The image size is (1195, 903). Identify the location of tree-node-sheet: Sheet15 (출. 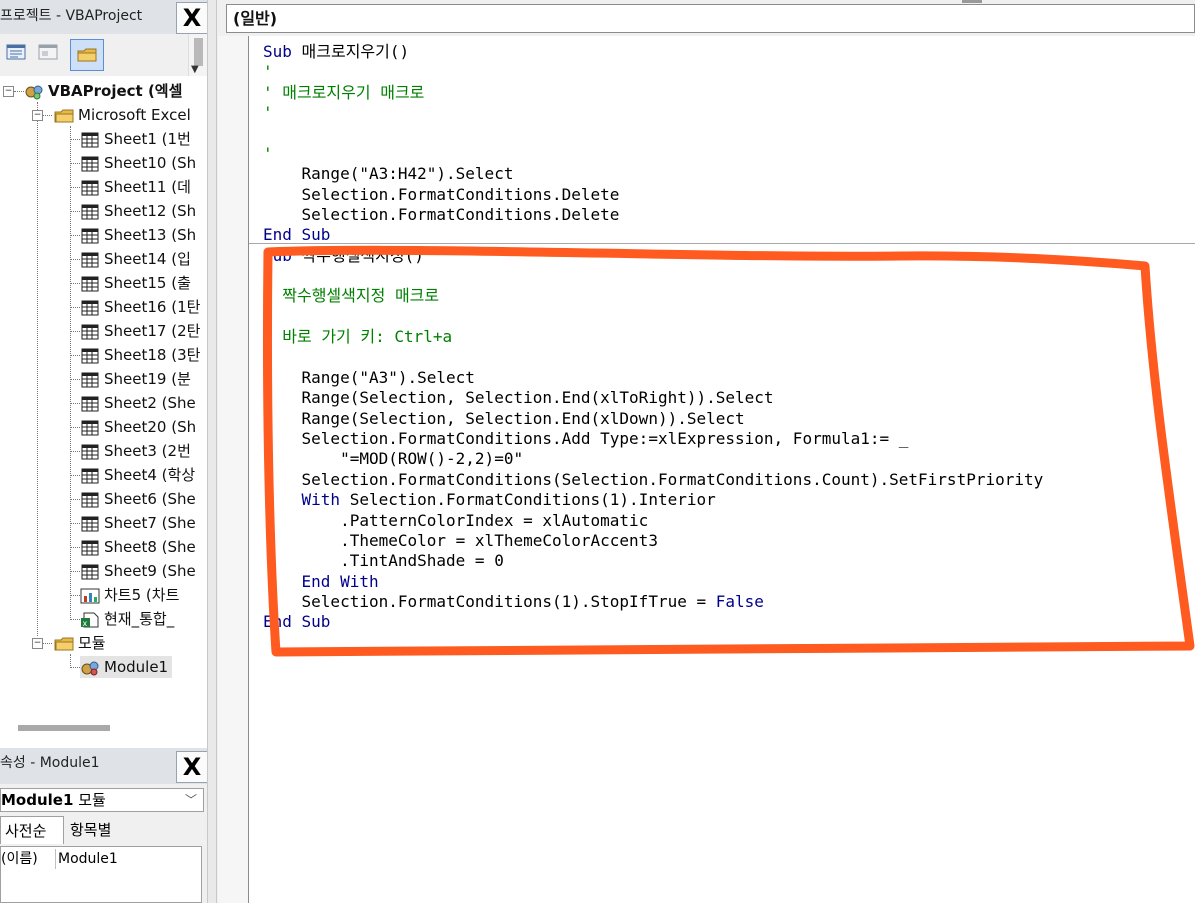
(135, 283).